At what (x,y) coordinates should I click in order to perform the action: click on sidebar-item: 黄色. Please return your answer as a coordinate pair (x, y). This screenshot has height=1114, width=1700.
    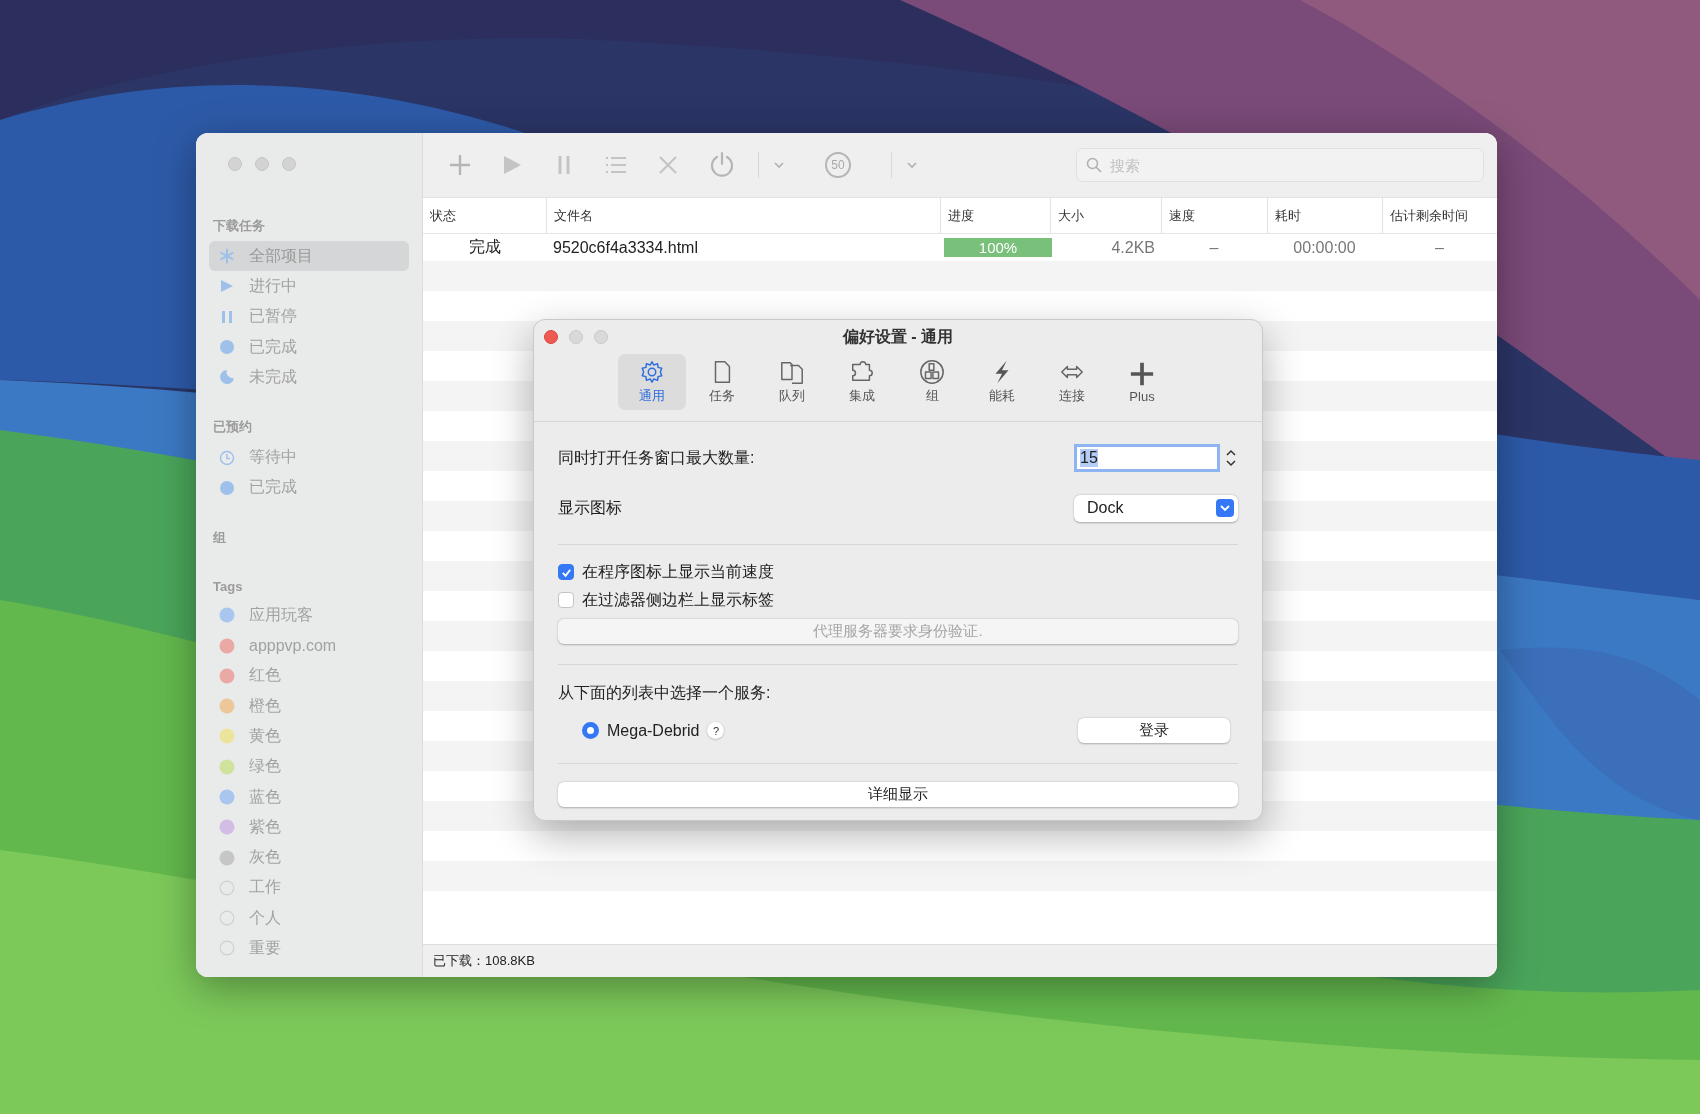
    Looking at the image, I should click on (309, 736).